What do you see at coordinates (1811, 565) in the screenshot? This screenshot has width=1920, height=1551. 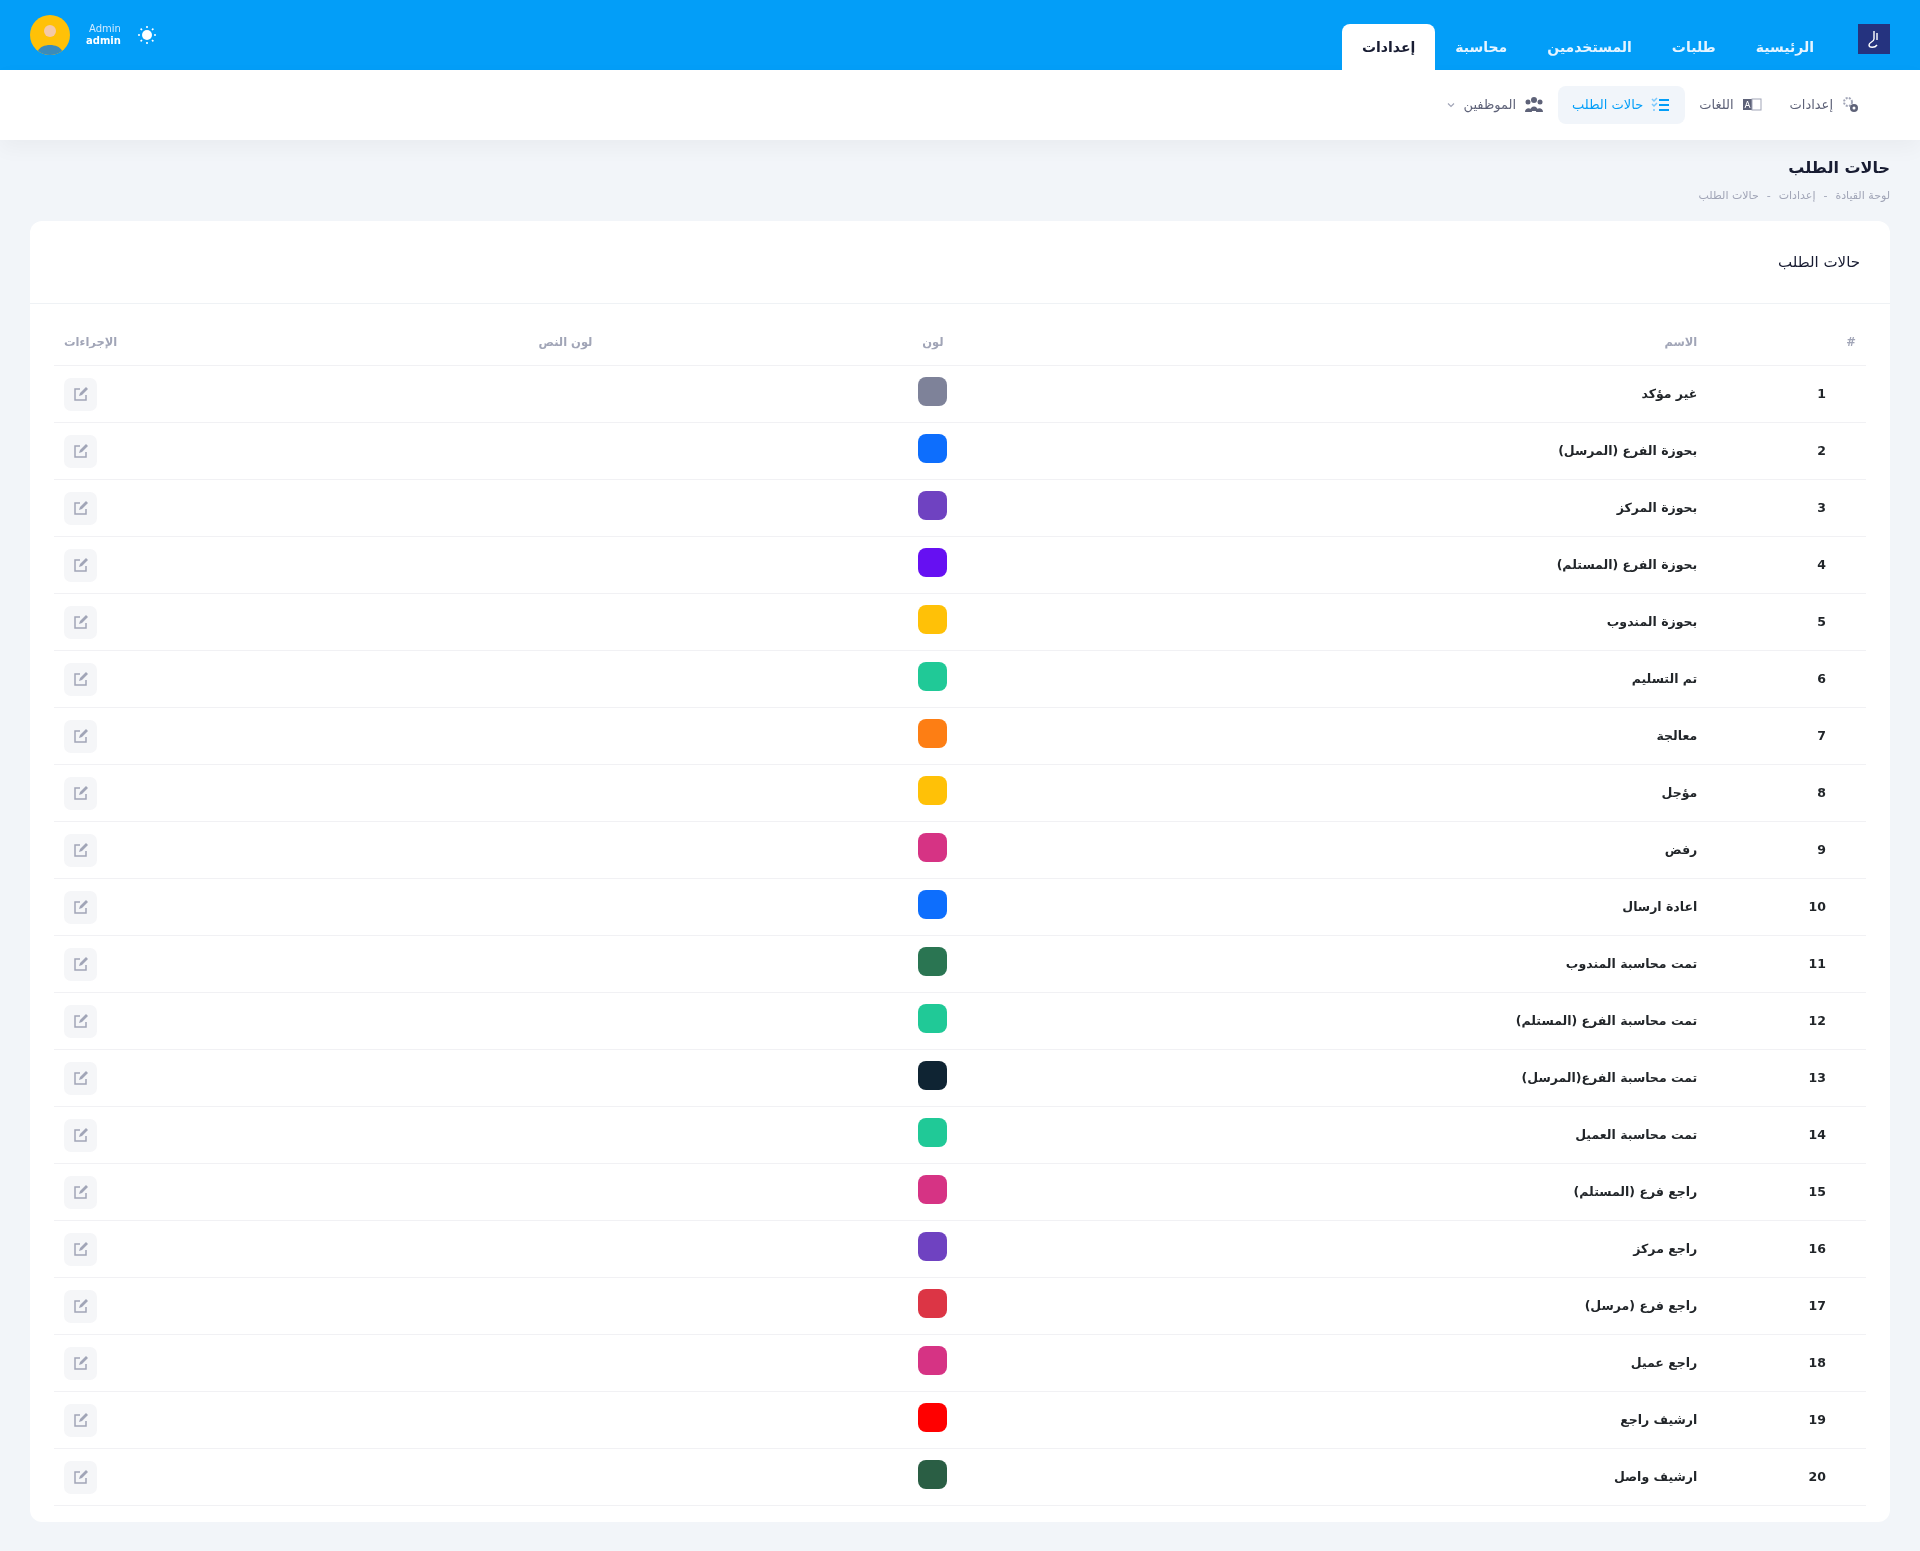 I see `row-number: 4` at bounding box center [1811, 565].